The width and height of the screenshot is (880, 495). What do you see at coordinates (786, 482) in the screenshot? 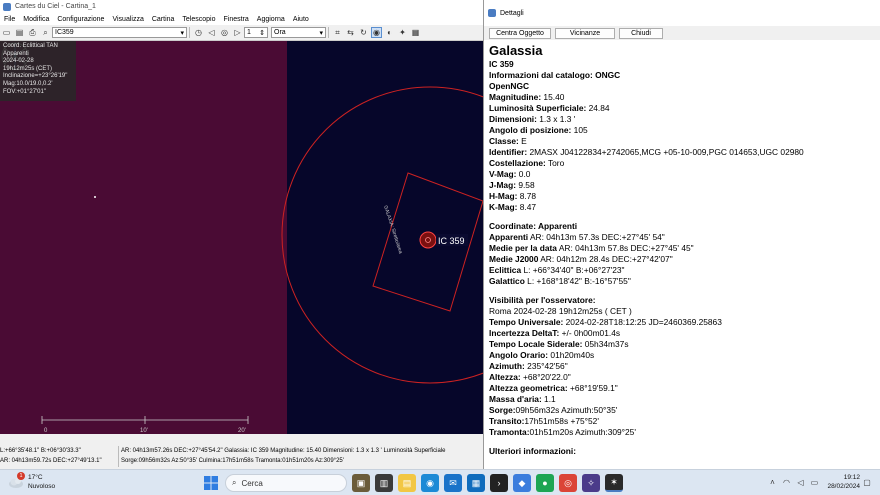
I see `wifi-icon: ◠` at bounding box center [786, 482].